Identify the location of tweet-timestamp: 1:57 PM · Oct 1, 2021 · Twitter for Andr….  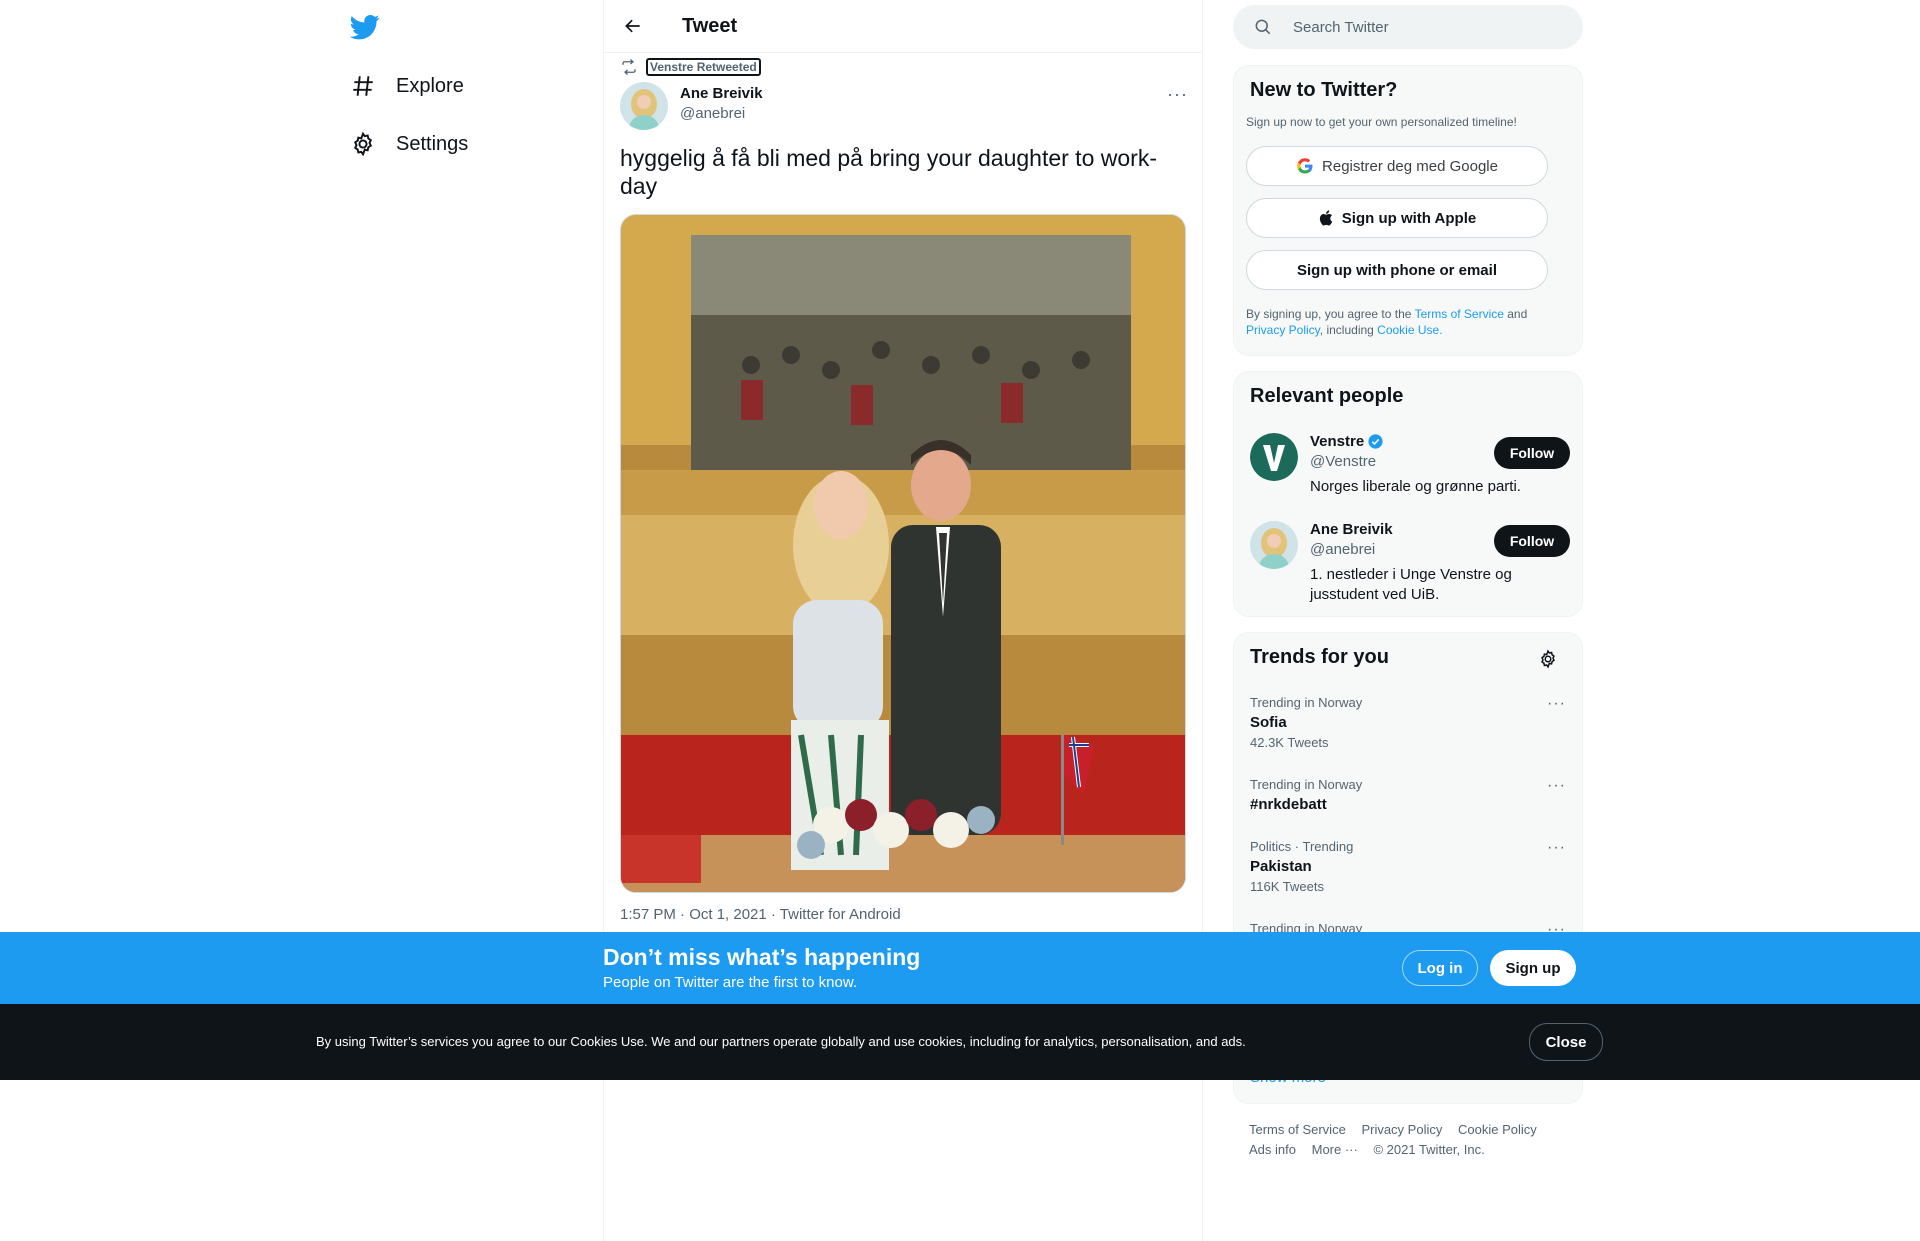
(760, 914).